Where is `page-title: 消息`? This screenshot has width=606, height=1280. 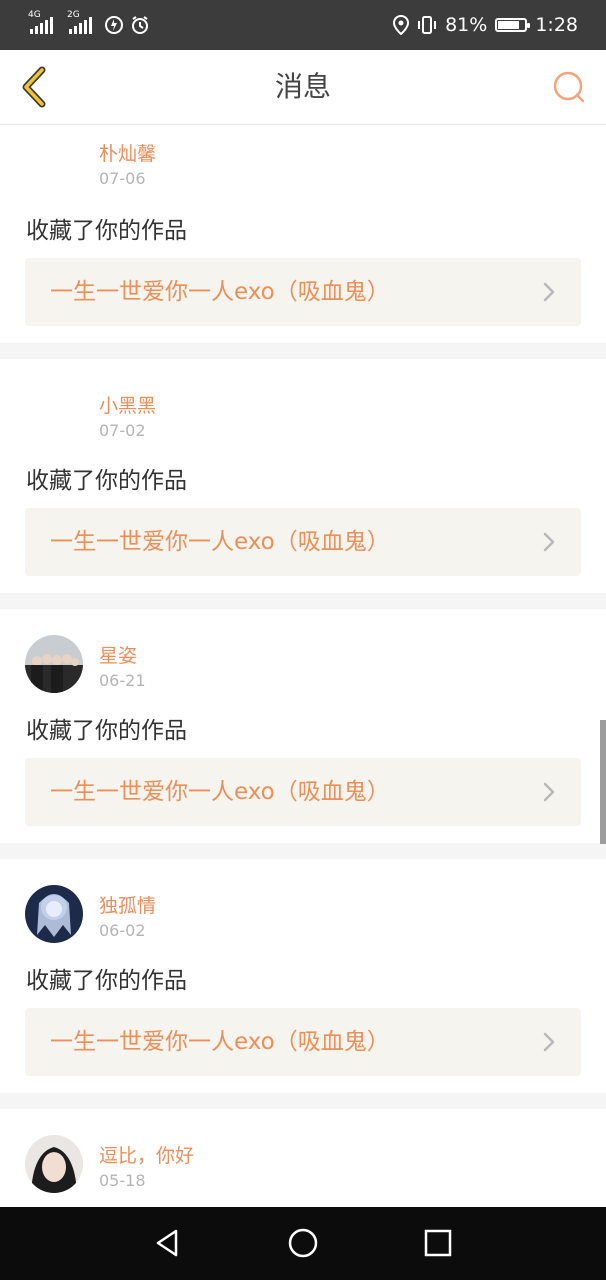 page-title: 消息 is located at coordinates (302, 86).